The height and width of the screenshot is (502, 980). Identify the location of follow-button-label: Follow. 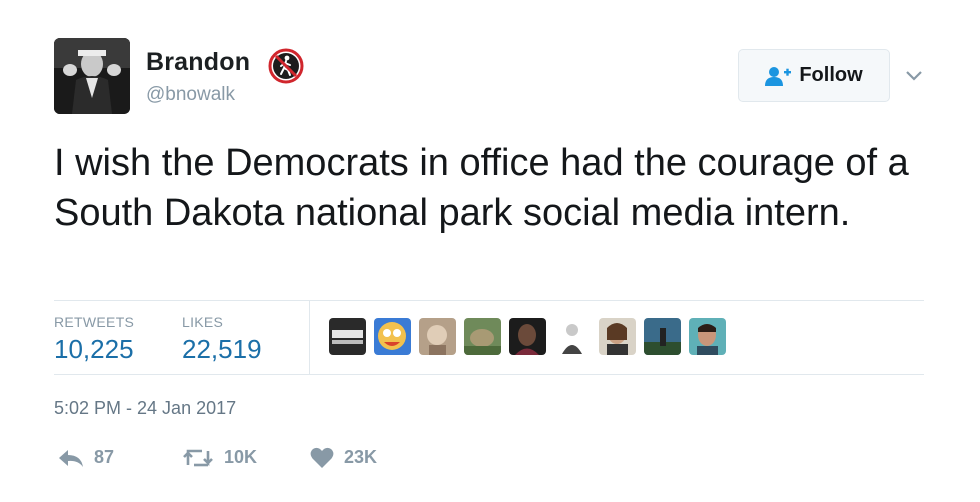
(831, 75).